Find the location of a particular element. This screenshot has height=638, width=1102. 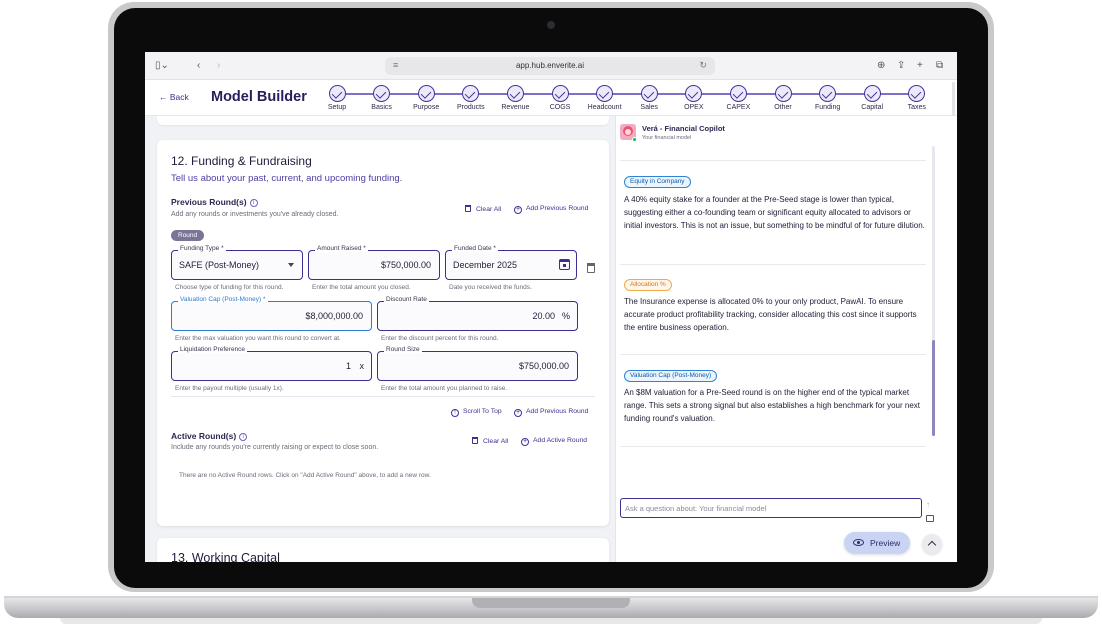

active-rounds-heading: Active Round(s) i is located at coordinates (209, 436).